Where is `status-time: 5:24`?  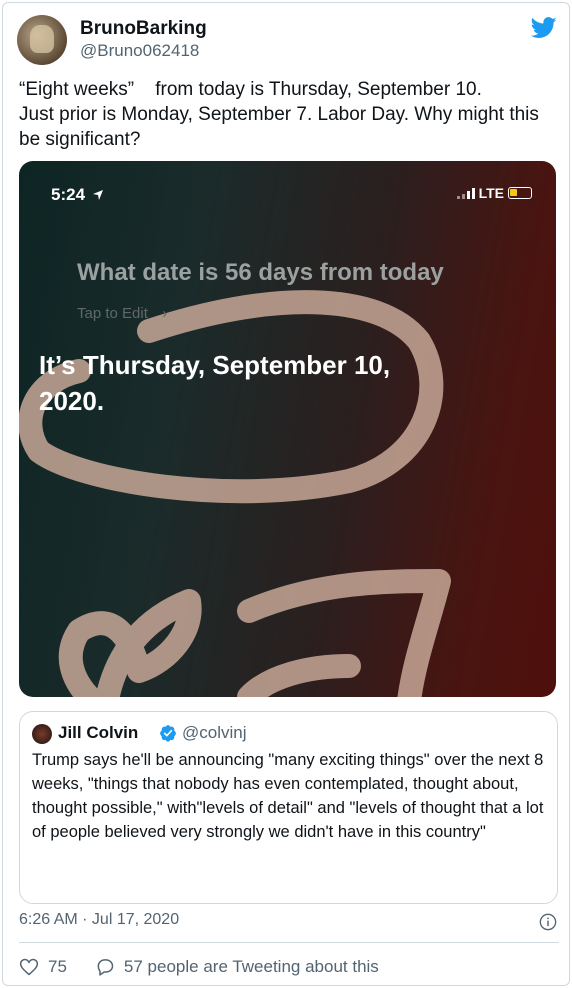
status-time: 5:24 is located at coordinates (77, 195).